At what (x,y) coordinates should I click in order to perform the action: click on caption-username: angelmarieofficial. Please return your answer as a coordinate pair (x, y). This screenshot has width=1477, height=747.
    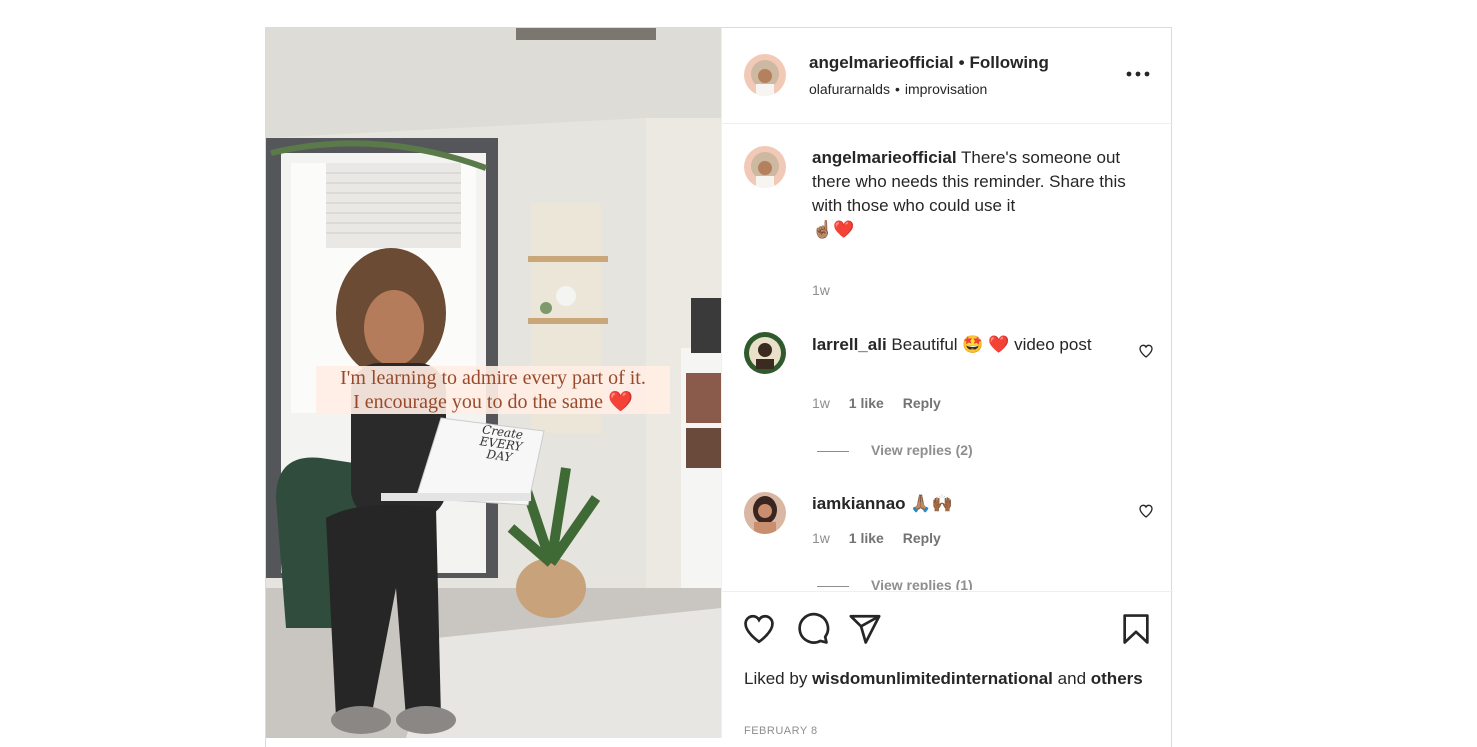
    Looking at the image, I should click on (884, 157).